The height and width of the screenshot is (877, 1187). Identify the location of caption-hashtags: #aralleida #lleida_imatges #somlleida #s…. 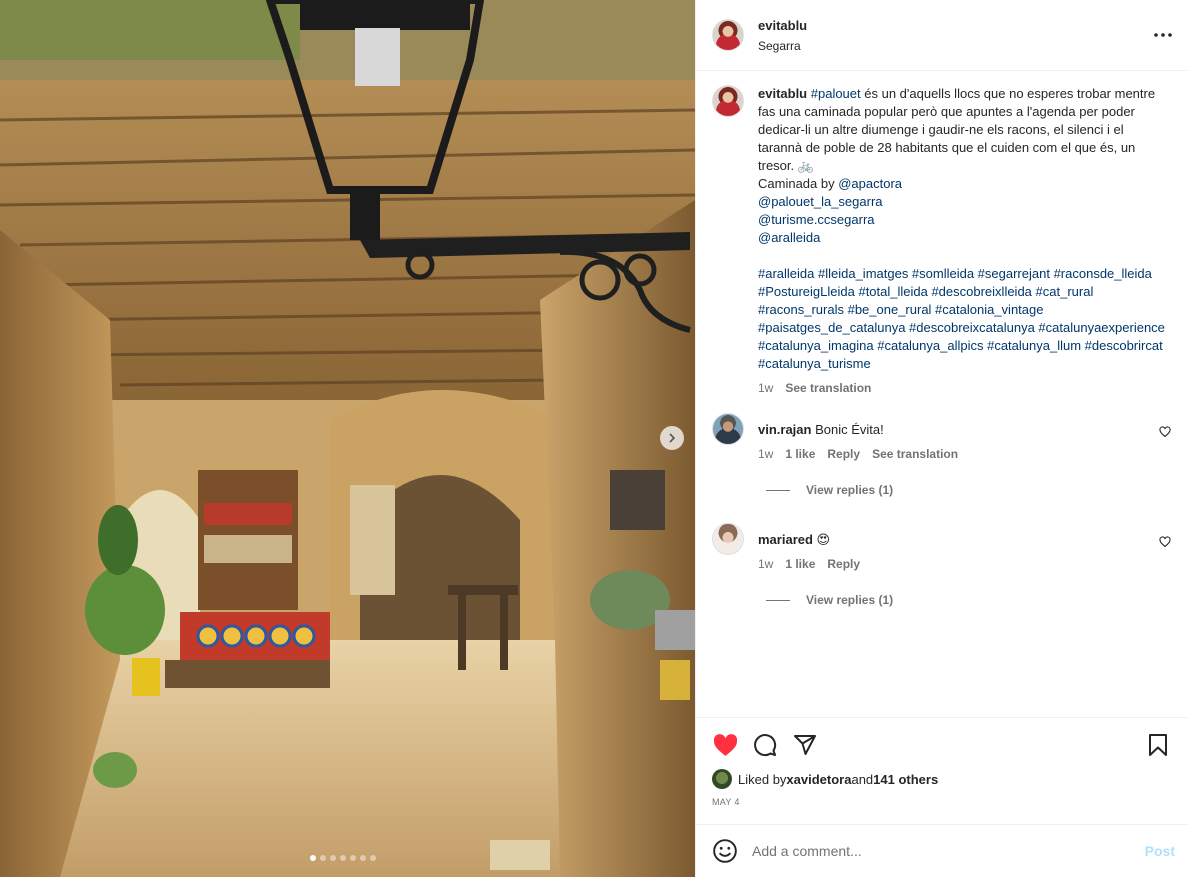
(963, 318).